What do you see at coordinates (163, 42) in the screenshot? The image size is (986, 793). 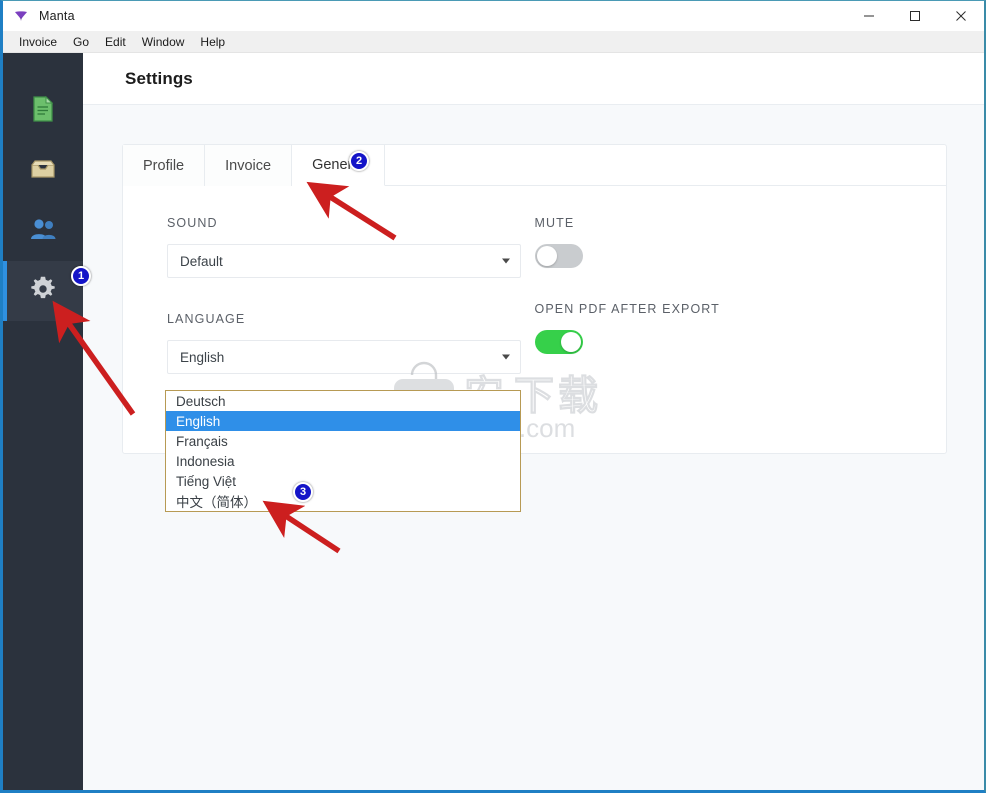 I see `menu-item-window: Window` at bounding box center [163, 42].